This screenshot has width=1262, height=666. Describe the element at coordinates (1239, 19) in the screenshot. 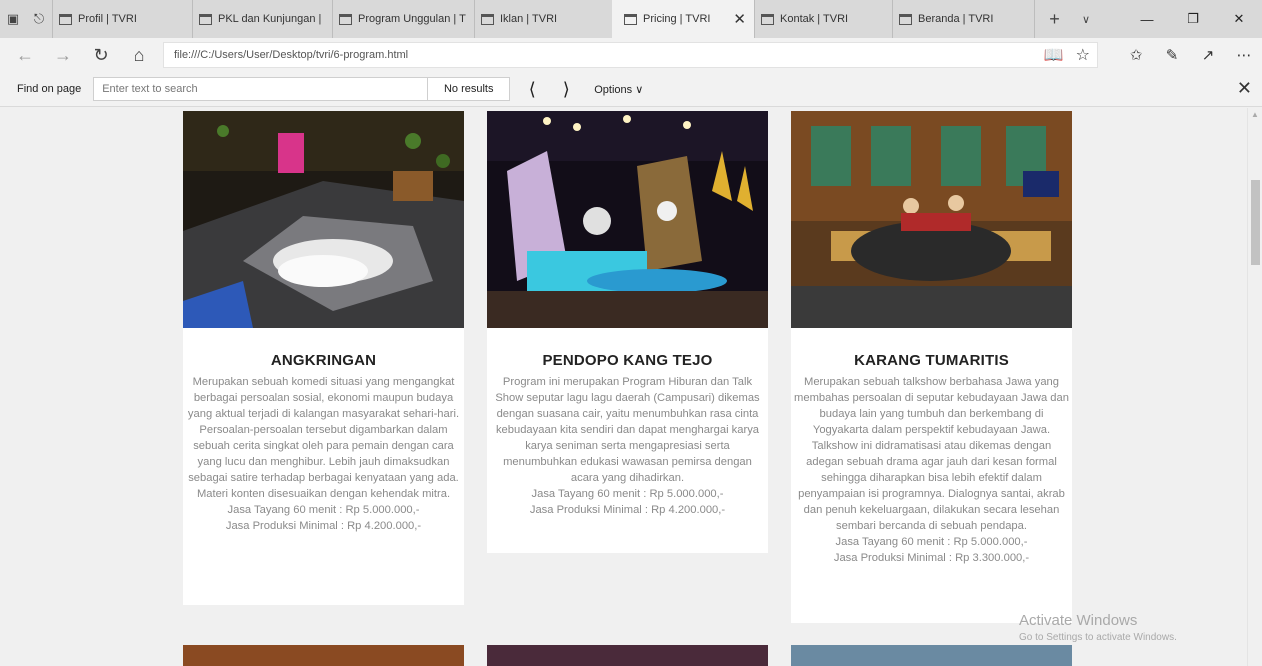

I see `close-window-icon: ✕` at that location.